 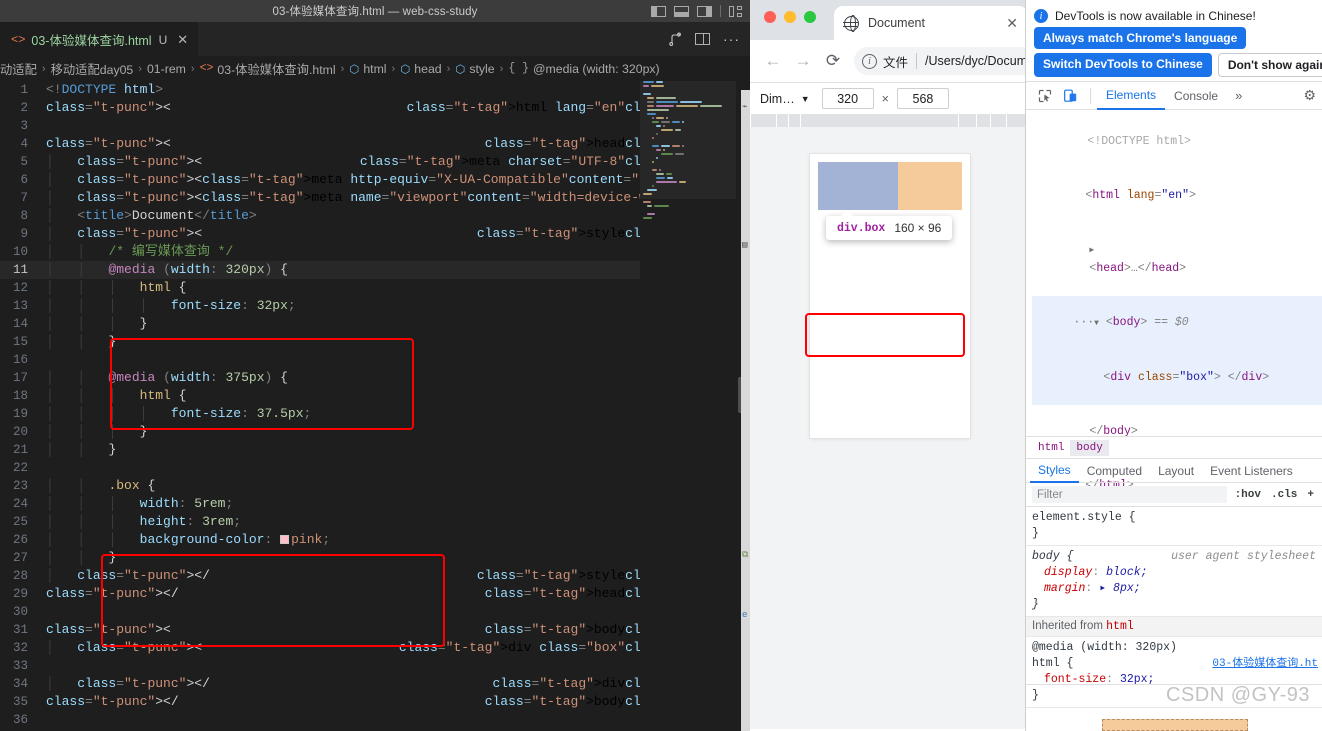 What do you see at coordinates (375, 126) in the screenshot?
I see `code-line: 3` at bounding box center [375, 126].